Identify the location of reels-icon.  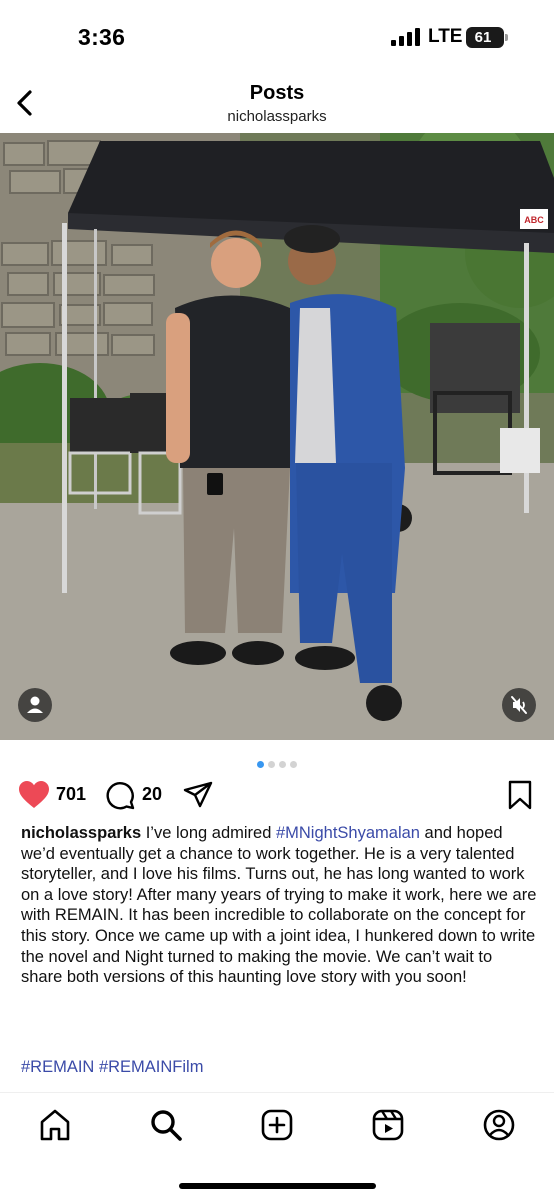
(388, 1125).